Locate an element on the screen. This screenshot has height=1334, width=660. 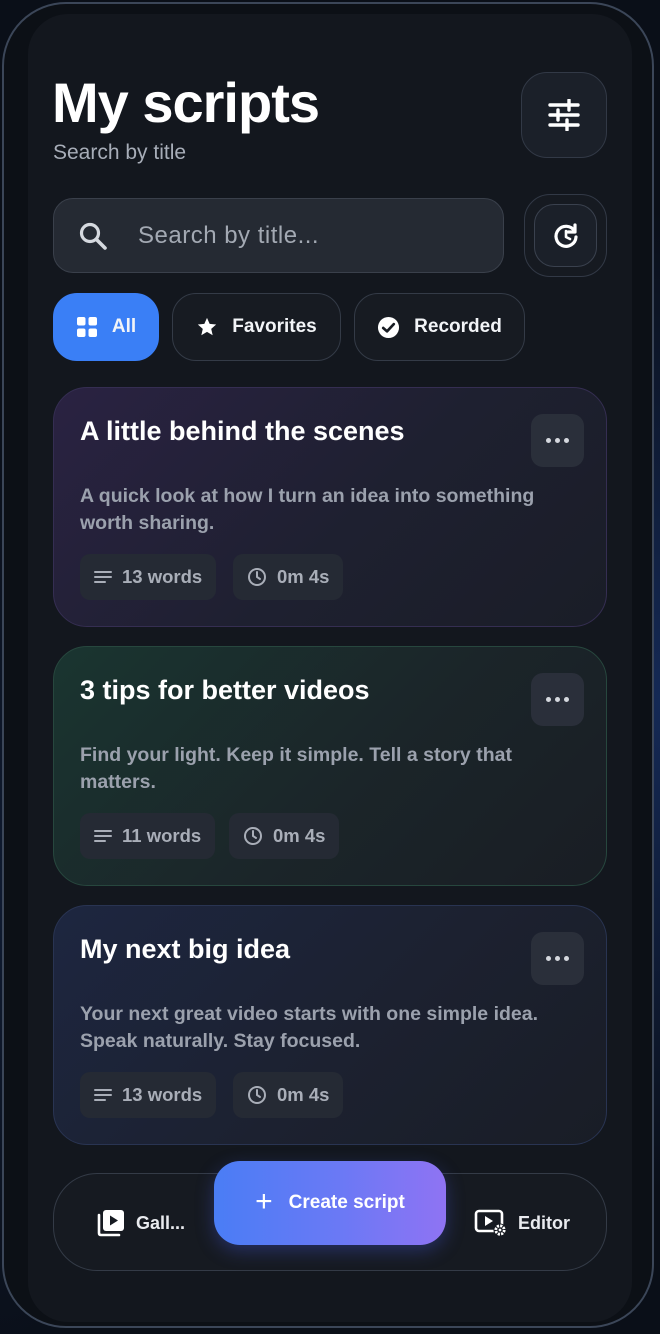
script-title: A little behind the scenes is located at coordinates (242, 431).